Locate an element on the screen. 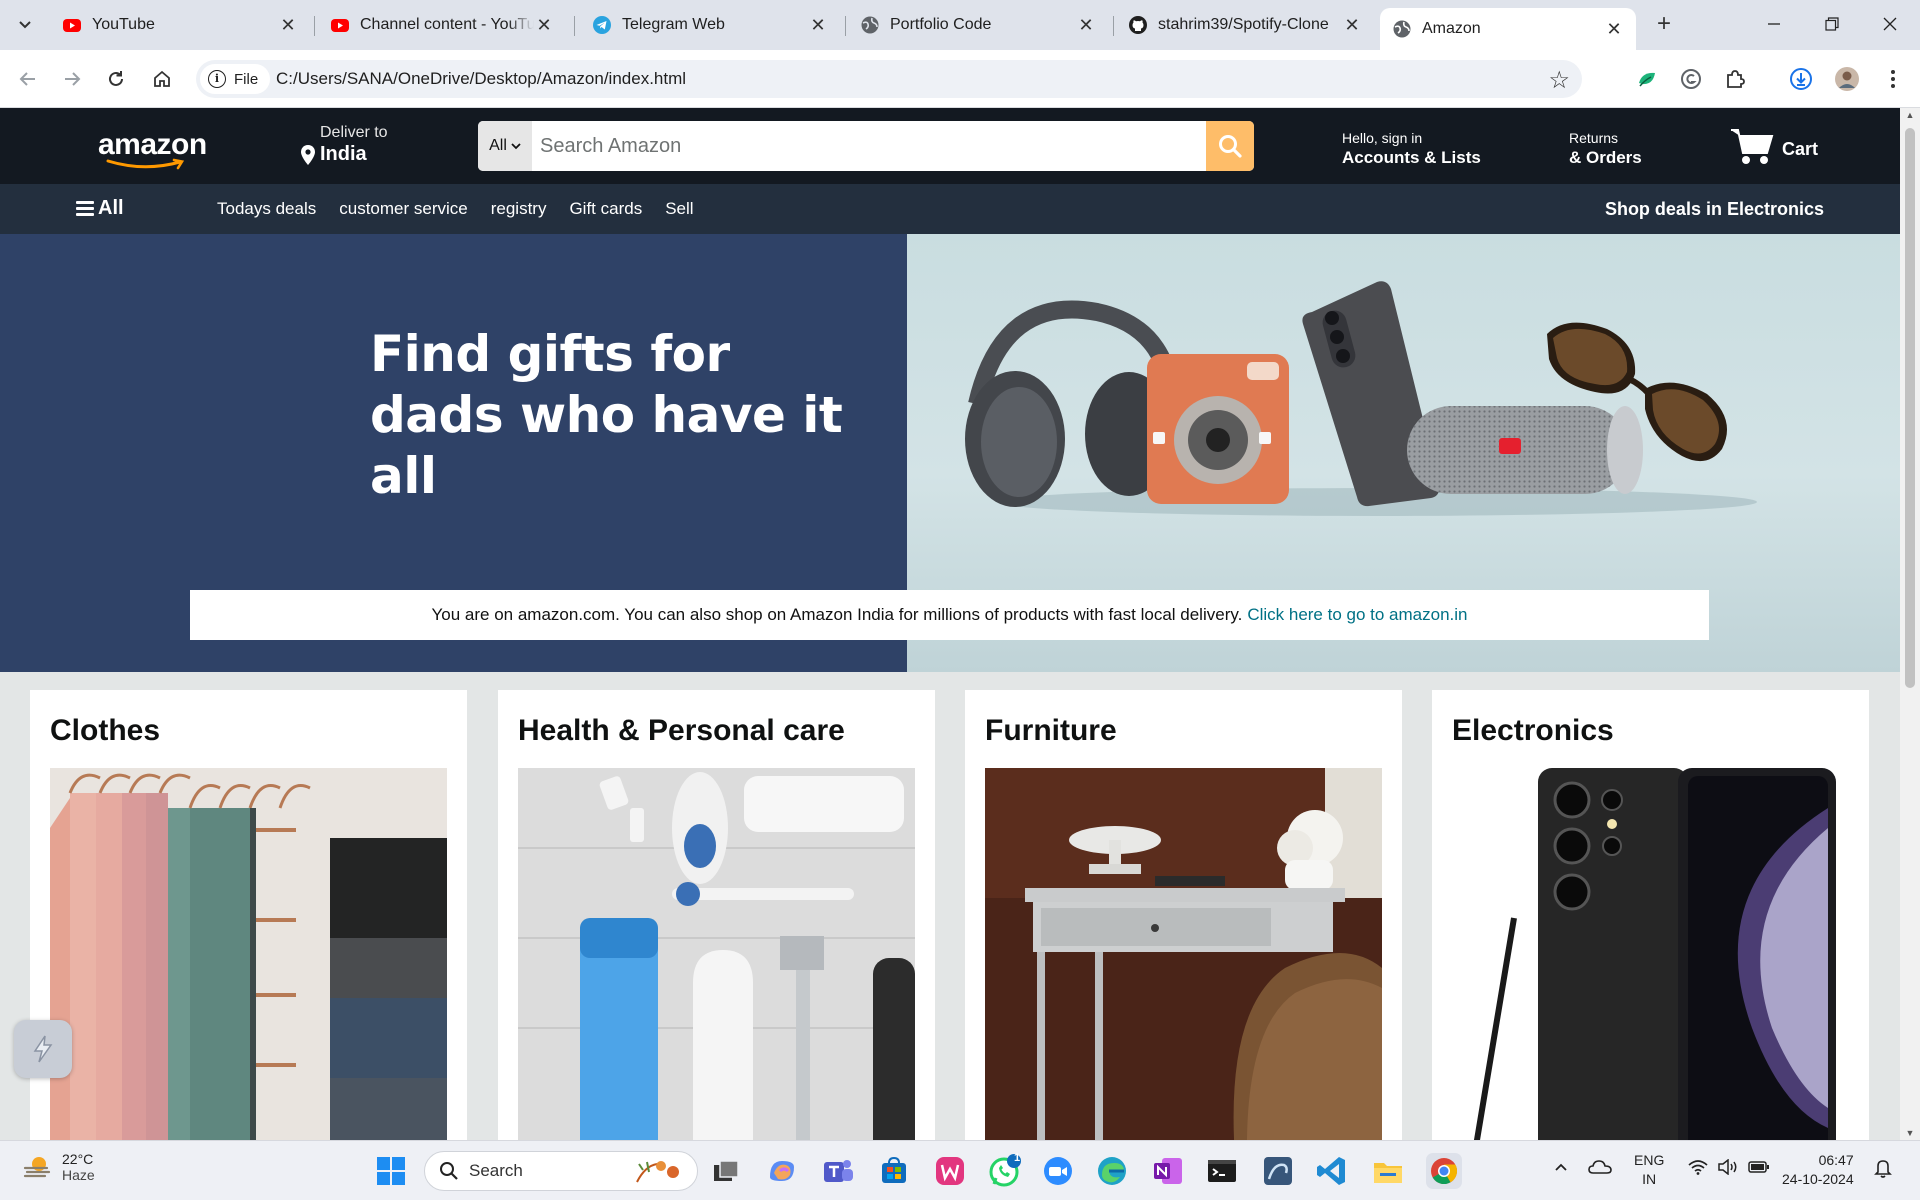  subnav-link-customer-service: customer service is located at coordinates (403, 209).